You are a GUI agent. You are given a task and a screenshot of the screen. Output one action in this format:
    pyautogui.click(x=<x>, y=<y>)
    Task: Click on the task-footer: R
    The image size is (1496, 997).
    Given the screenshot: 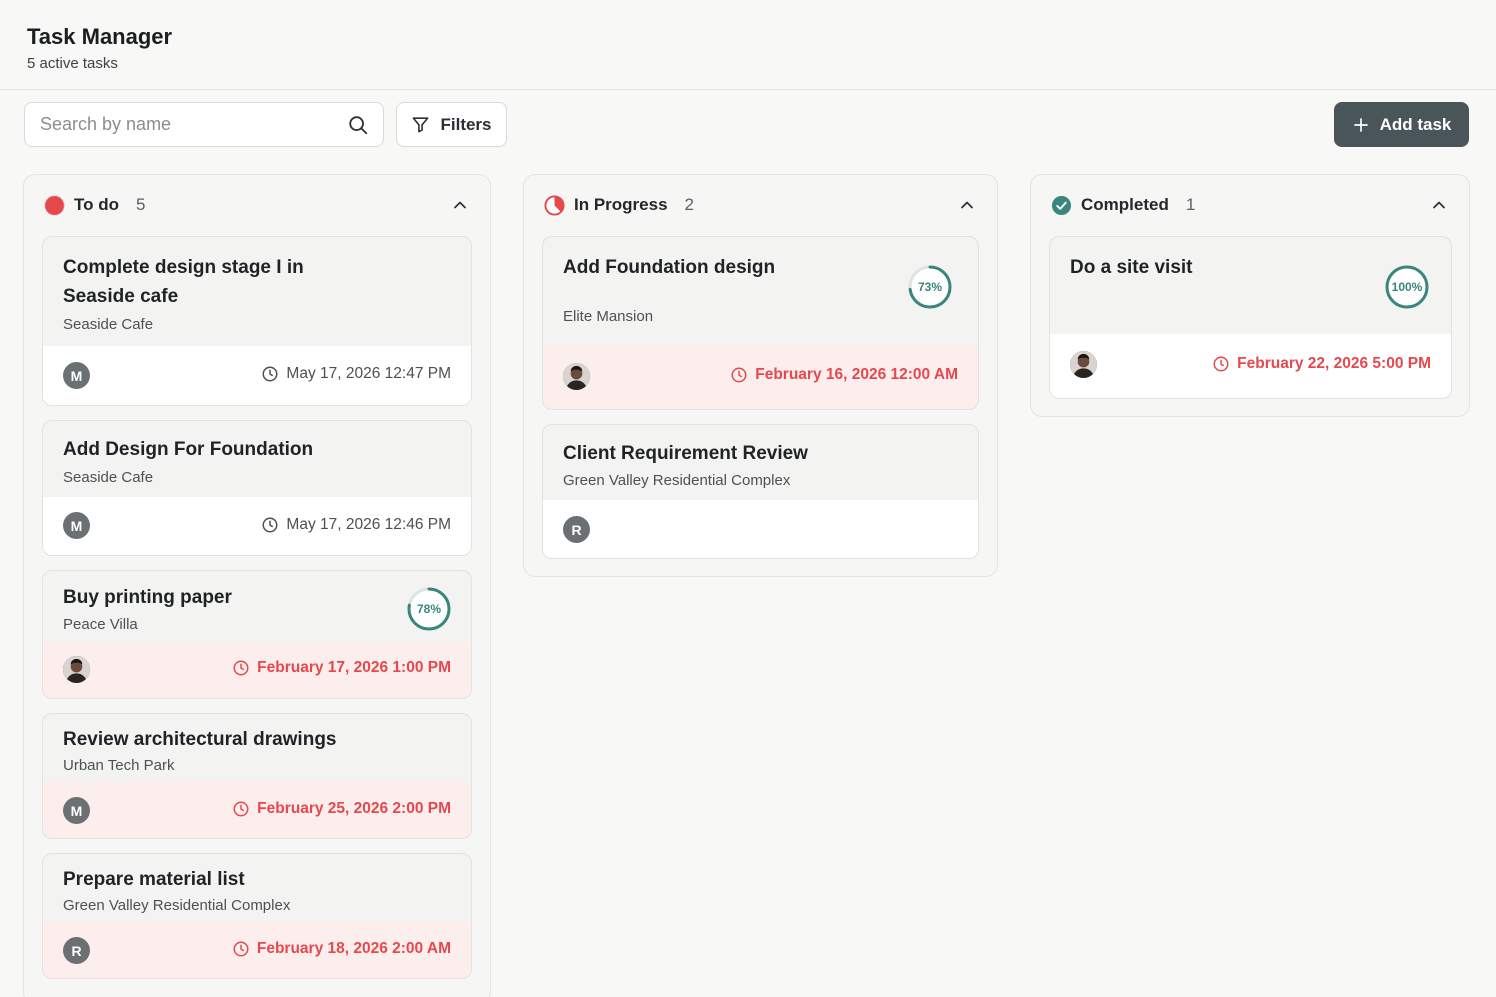 What is the action you would take?
    pyautogui.click(x=760, y=529)
    